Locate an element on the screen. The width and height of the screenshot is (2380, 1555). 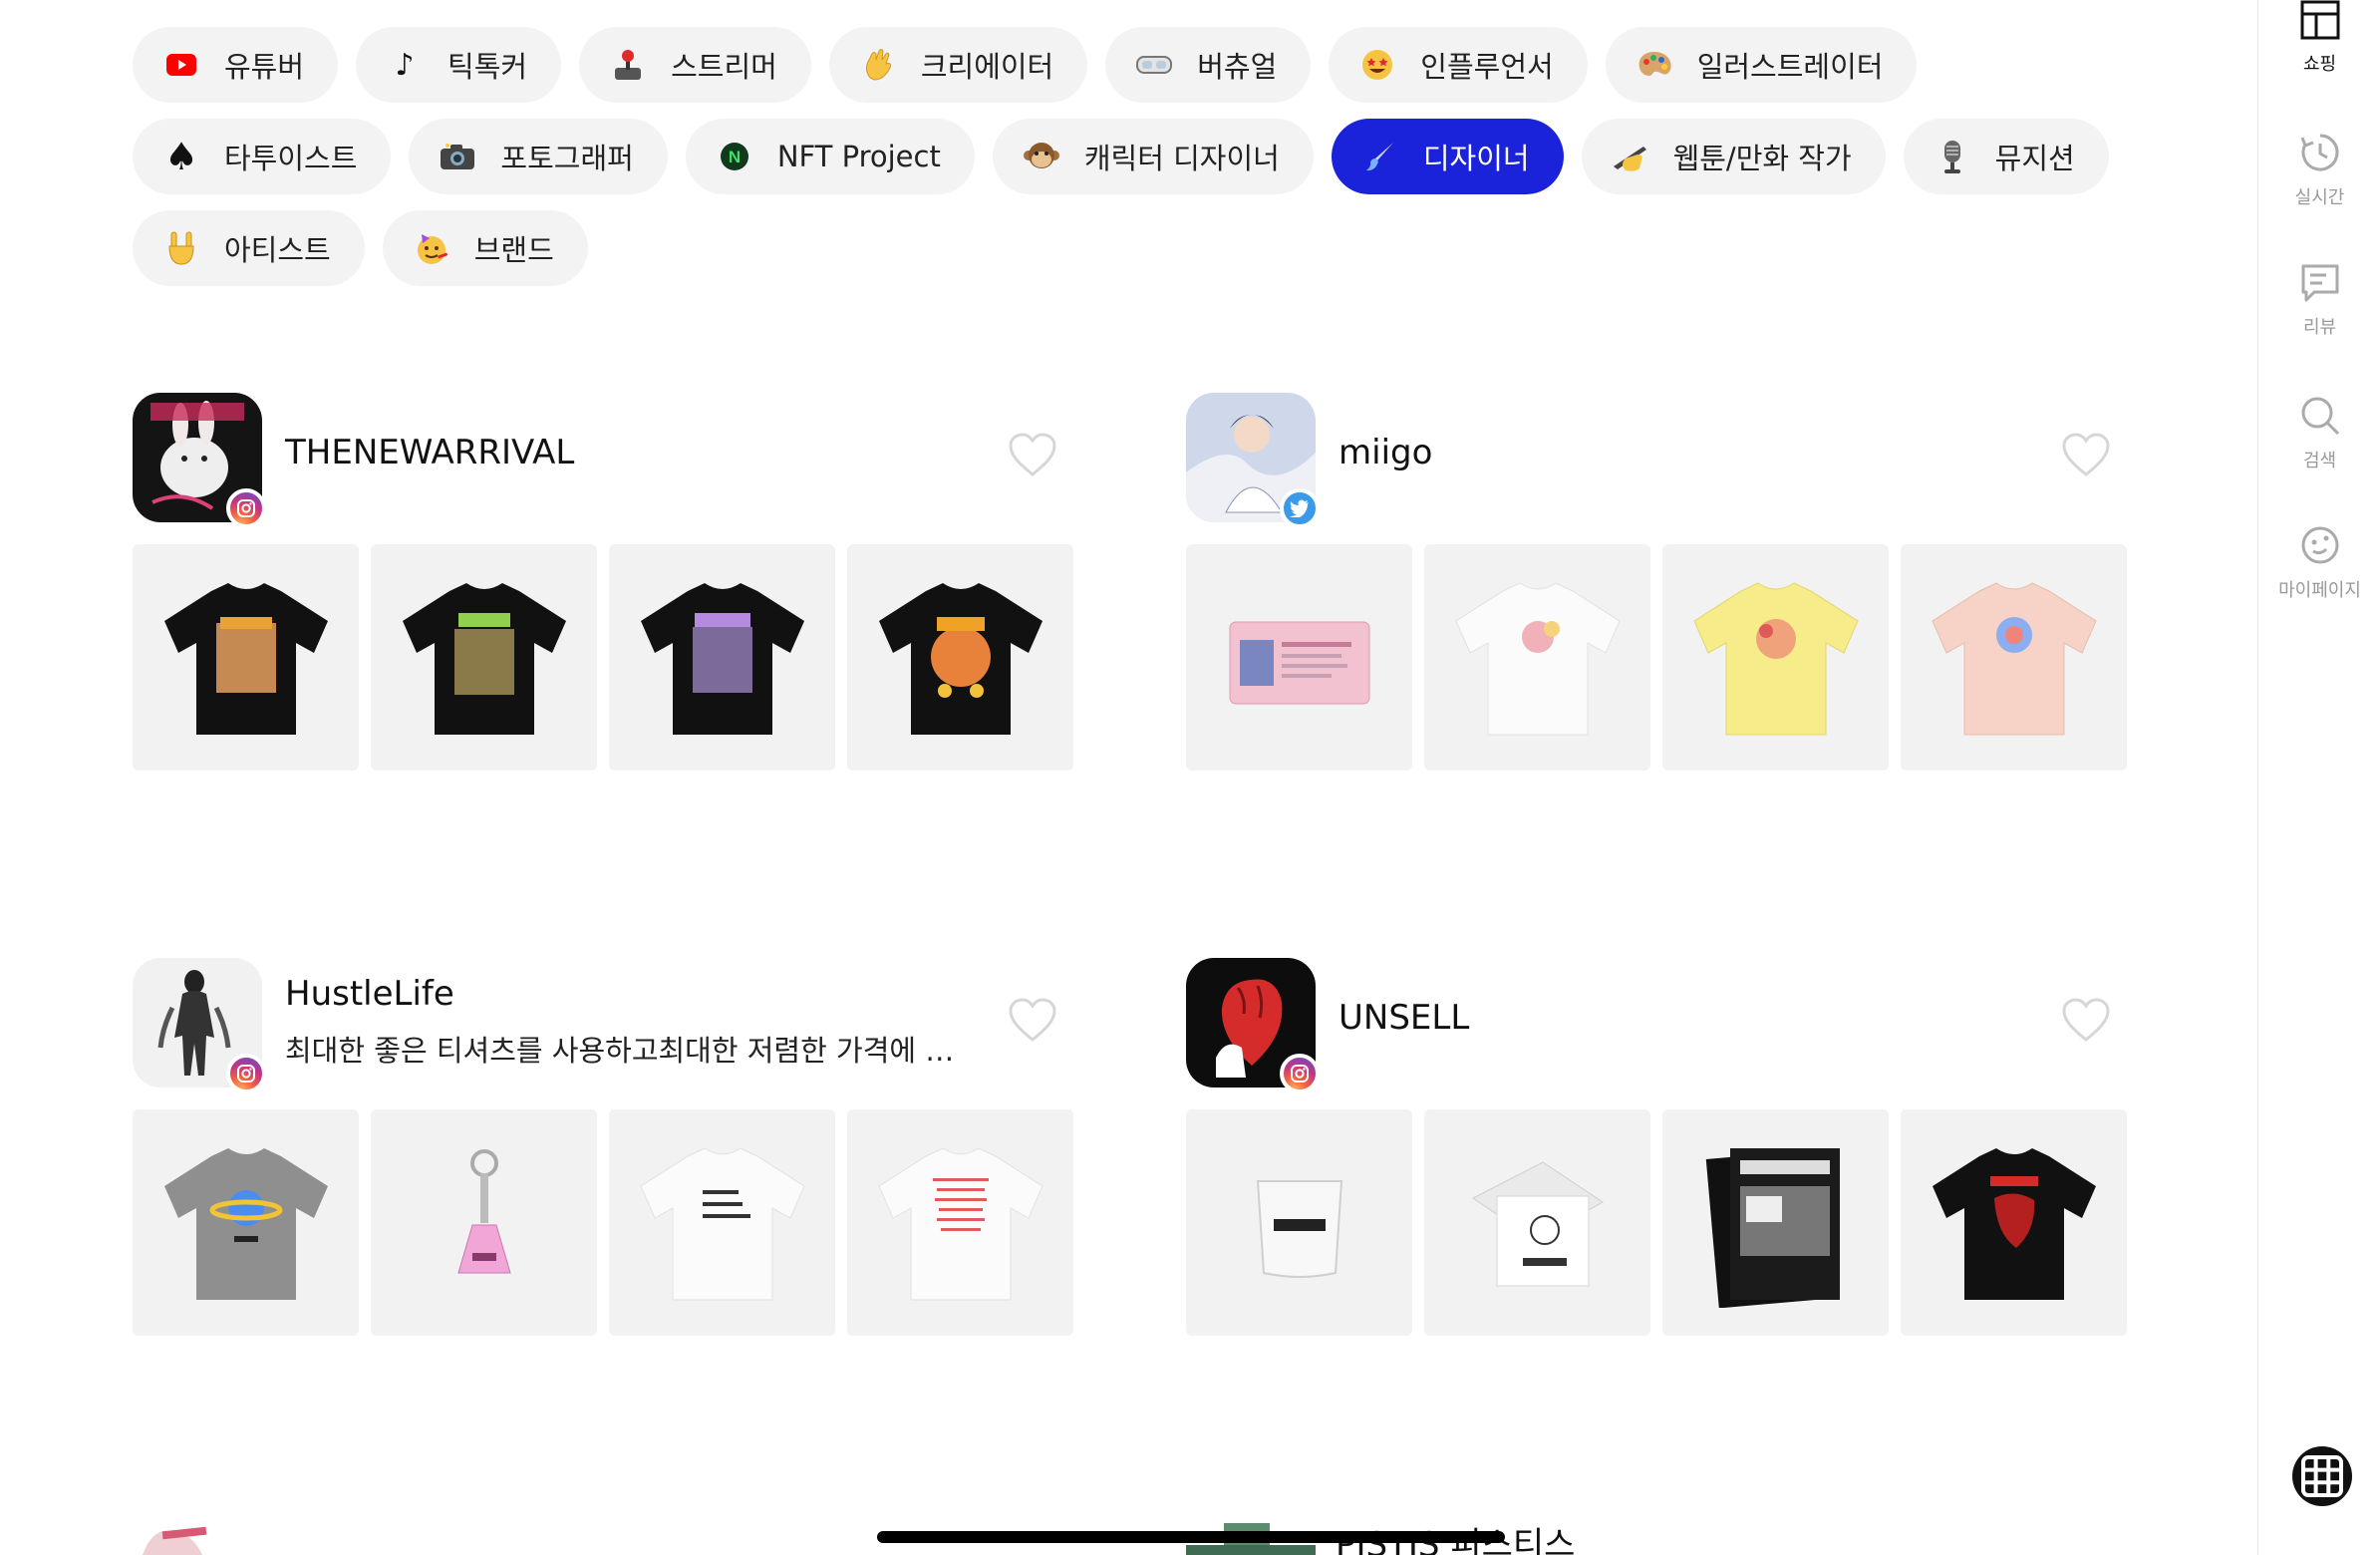
nav-review: 리뷰 is located at coordinates (2319, 301).